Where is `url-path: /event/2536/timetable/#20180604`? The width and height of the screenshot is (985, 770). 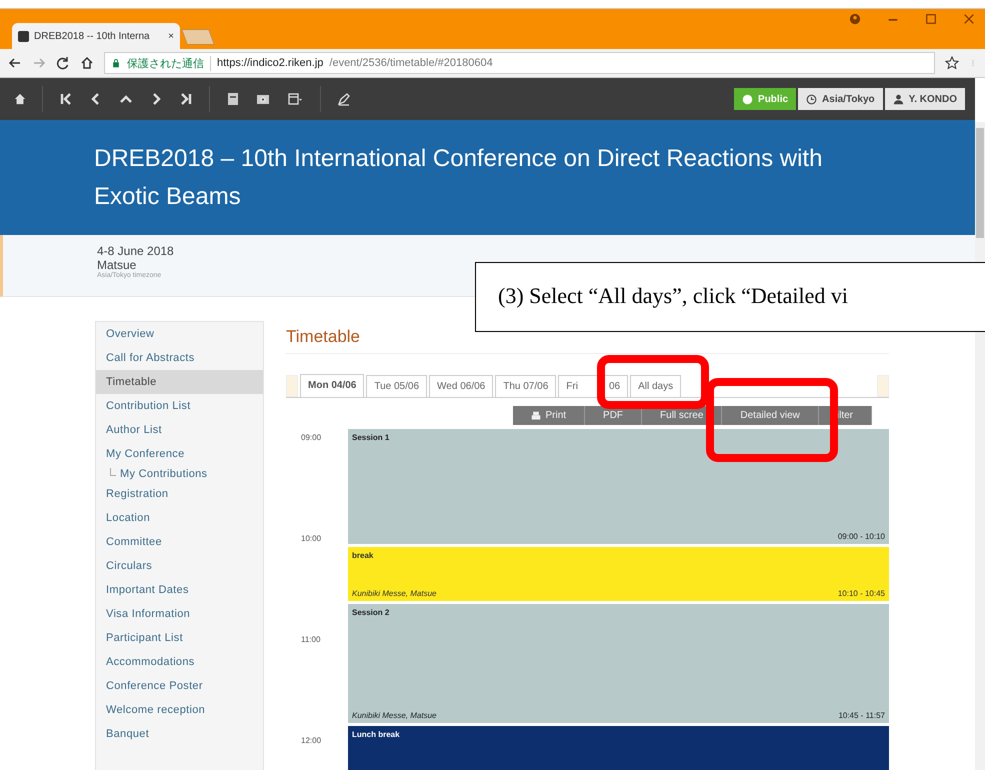
url-path: /event/2536/timetable/#20180604 is located at coordinates (411, 63).